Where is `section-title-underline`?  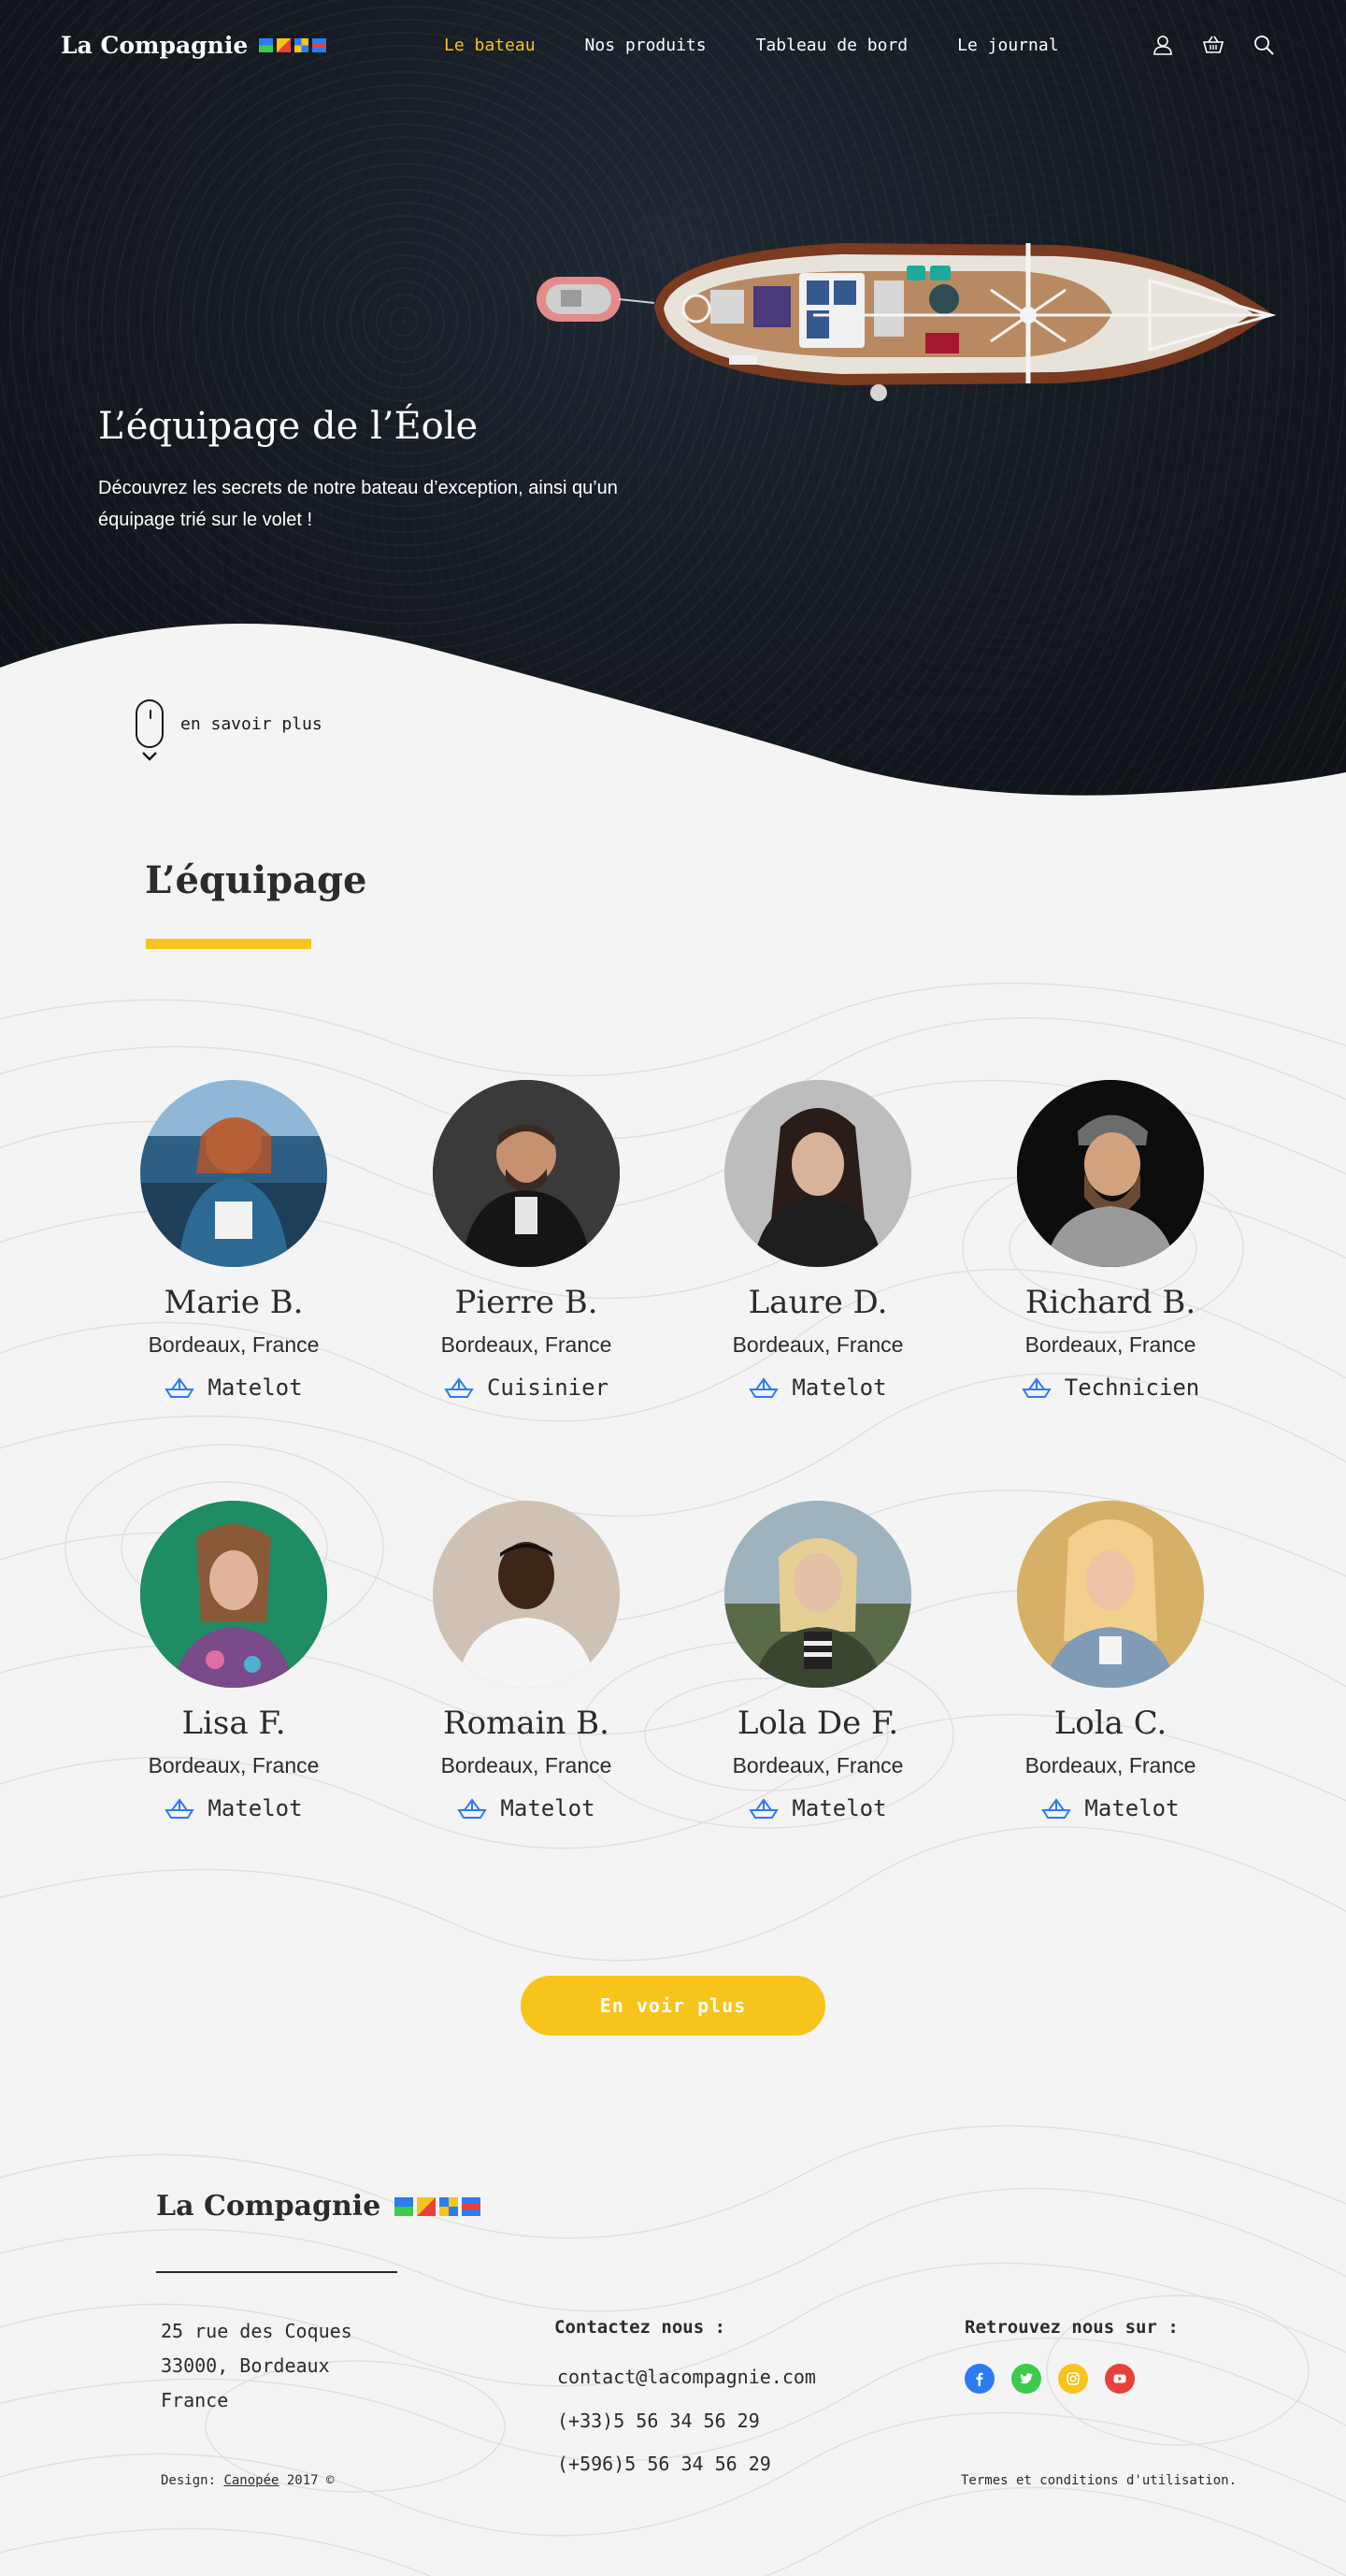
section-title-underline is located at coordinates (228, 944).